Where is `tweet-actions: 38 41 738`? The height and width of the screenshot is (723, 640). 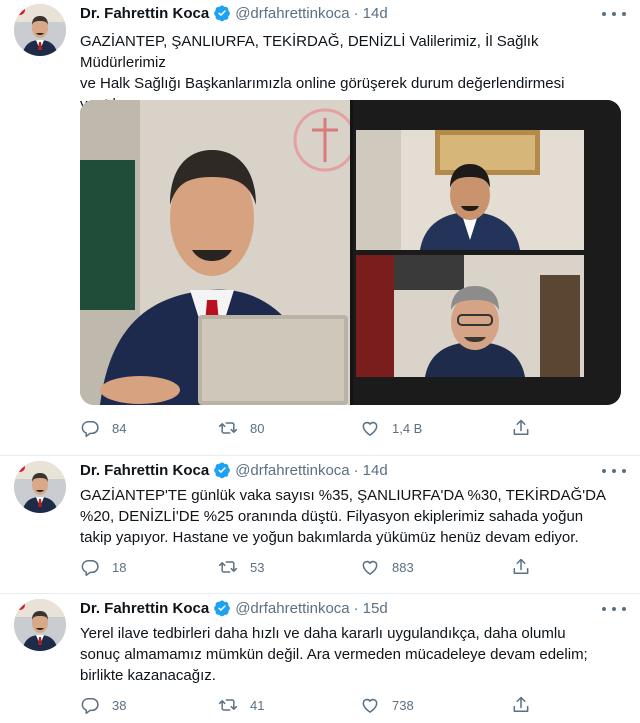 tweet-actions: 38 41 738 is located at coordinates (305, 707).